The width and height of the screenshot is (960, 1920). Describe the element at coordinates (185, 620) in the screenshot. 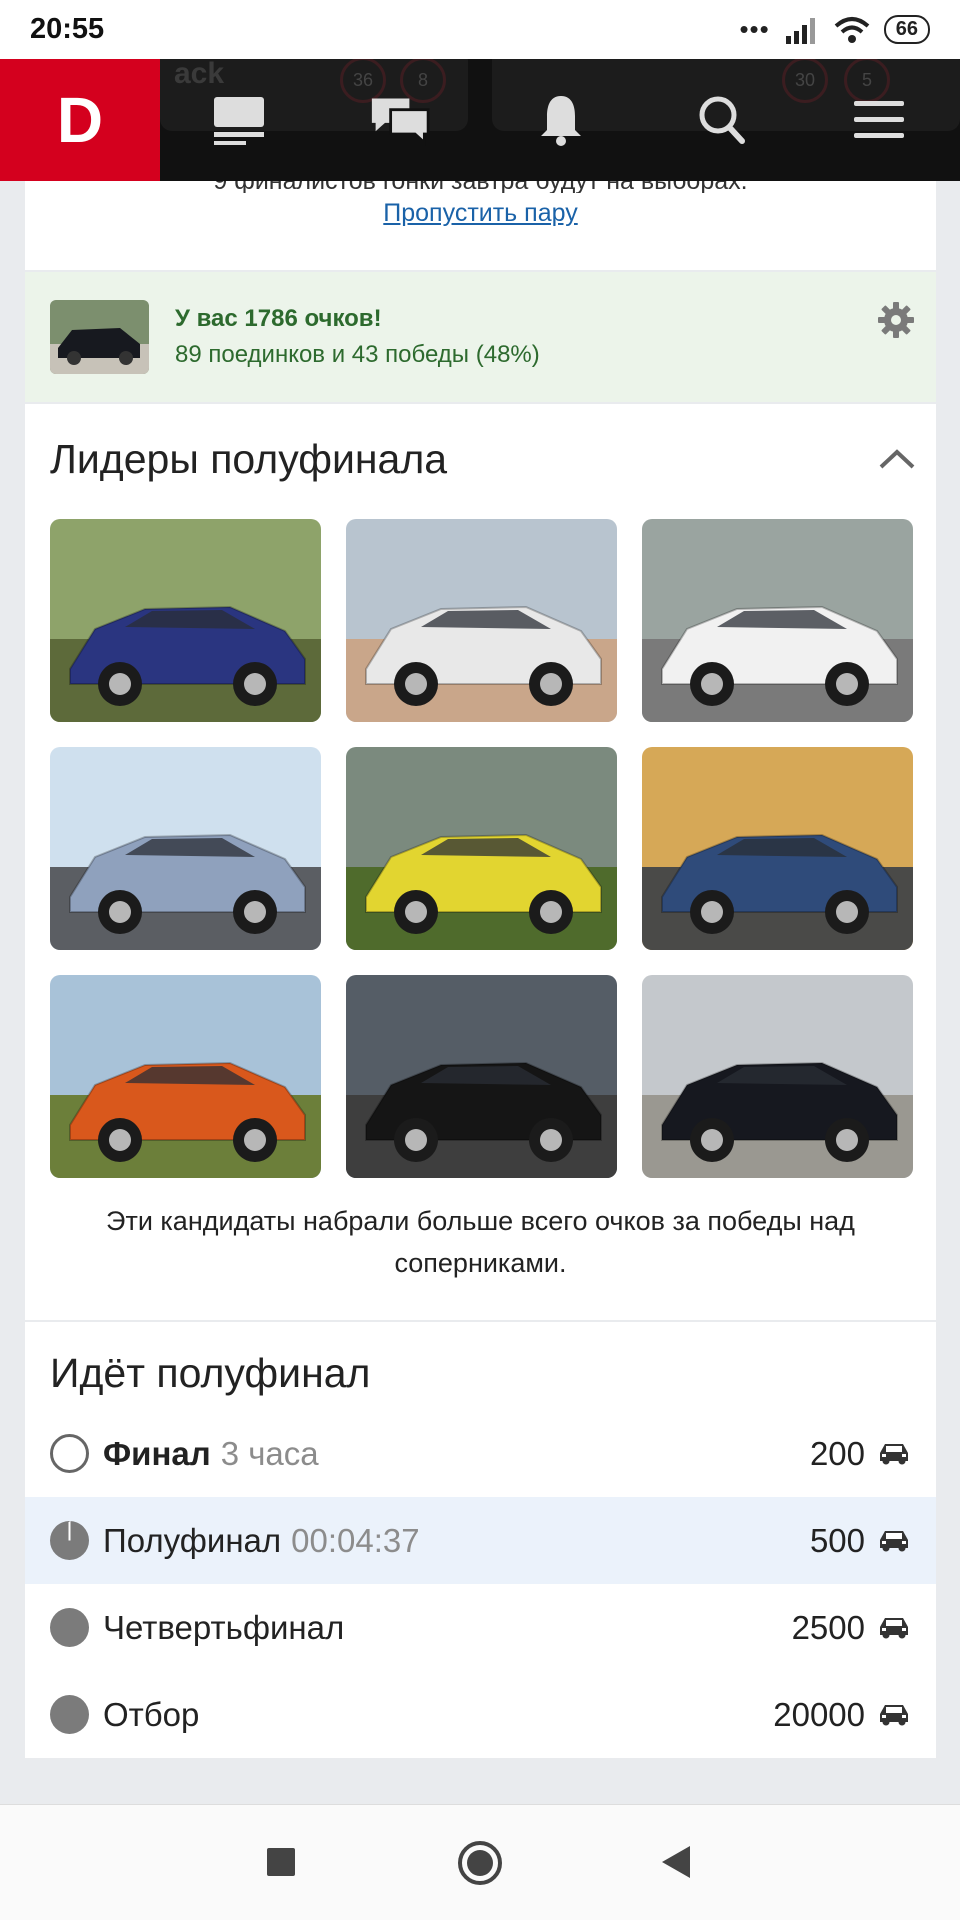

I see `leader-photo-blue-hatchback` at that location.